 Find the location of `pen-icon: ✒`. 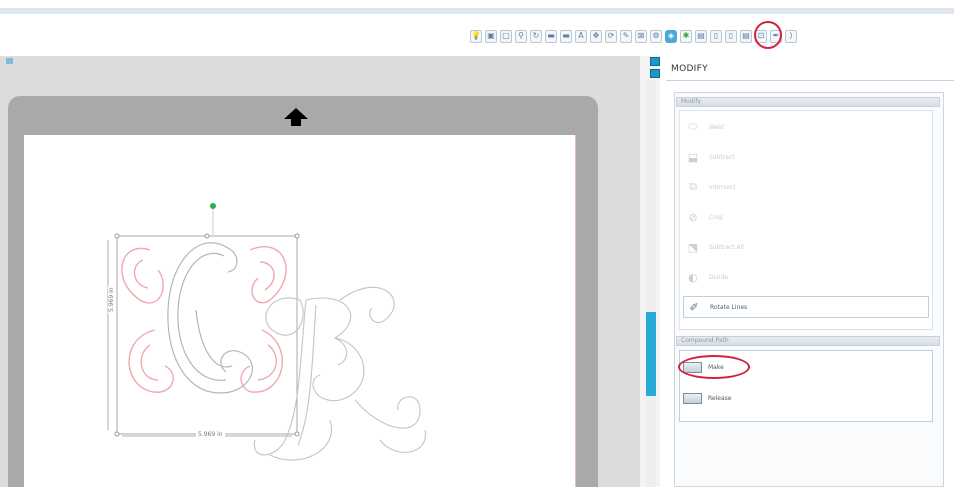

pen-icon: ✒ is located at coordinates (776, 36).